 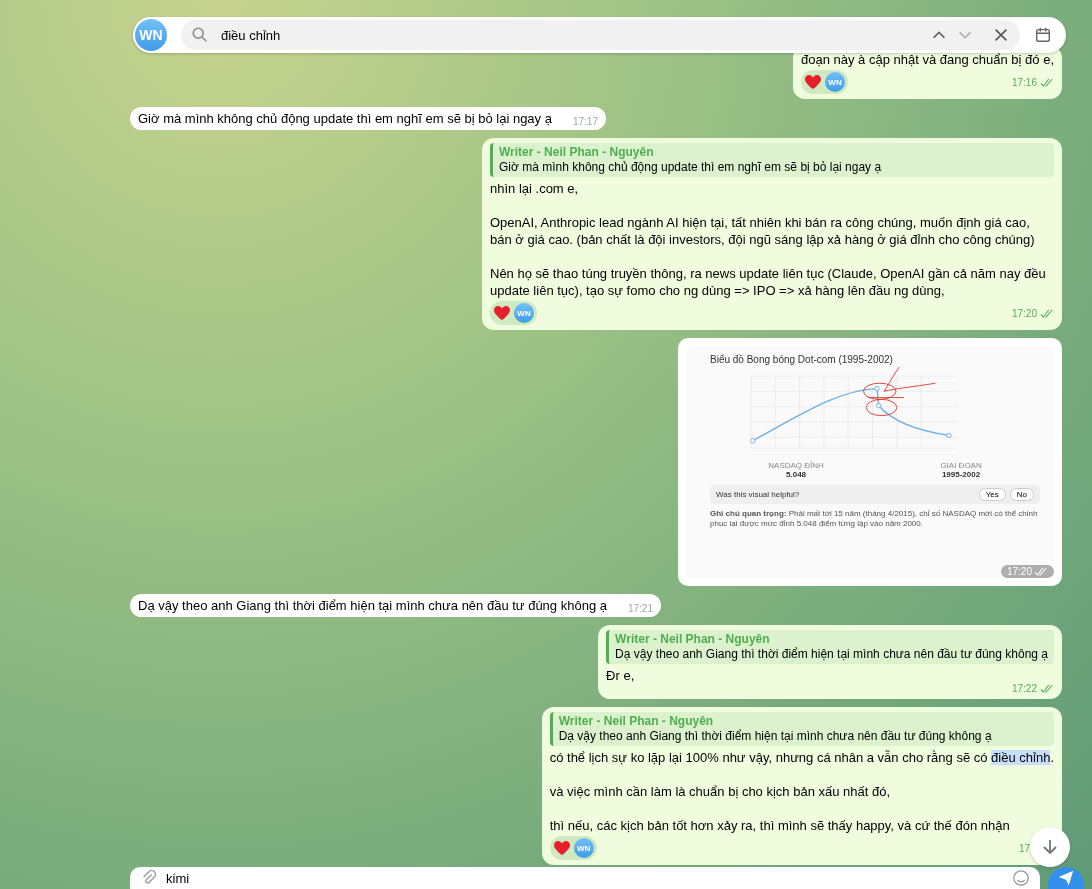 I want to click on stat-label: NASDAQ ĐỈNH, so click(x=796, y=465).